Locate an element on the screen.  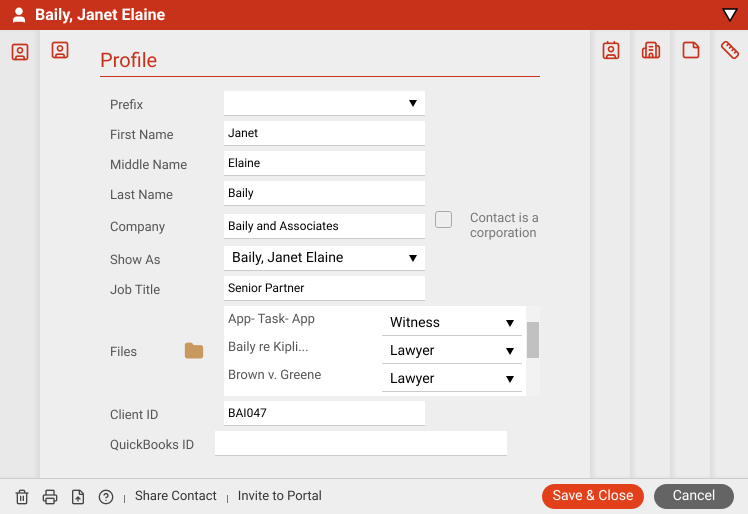
field-label: Last Name is located at coordinates (141, 195).